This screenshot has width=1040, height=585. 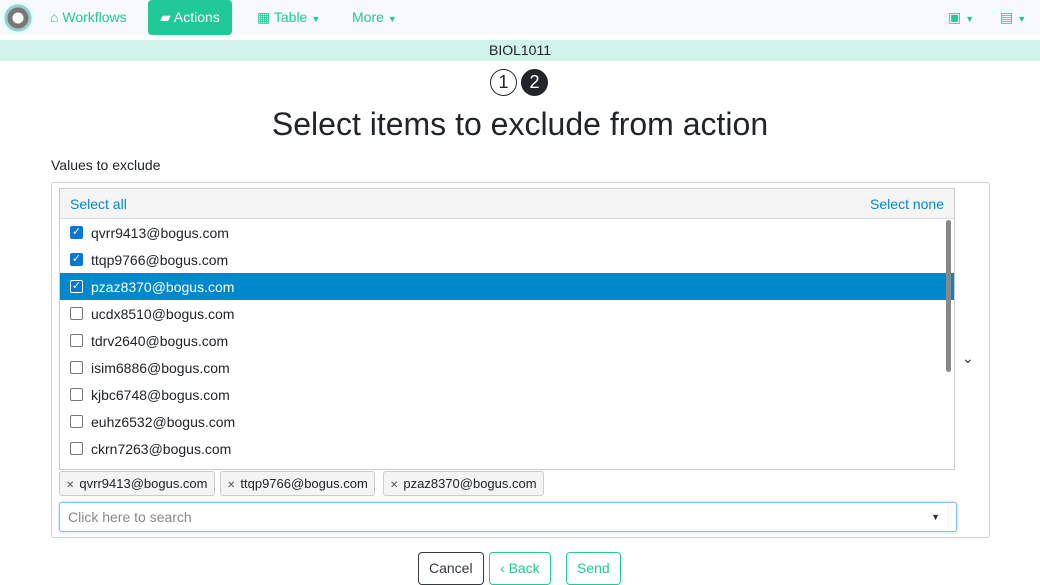 What do you see at coordinates (1007, 17) in the screenshot?
I see `book-icon: ▤` at bounding box center [1007, 17].